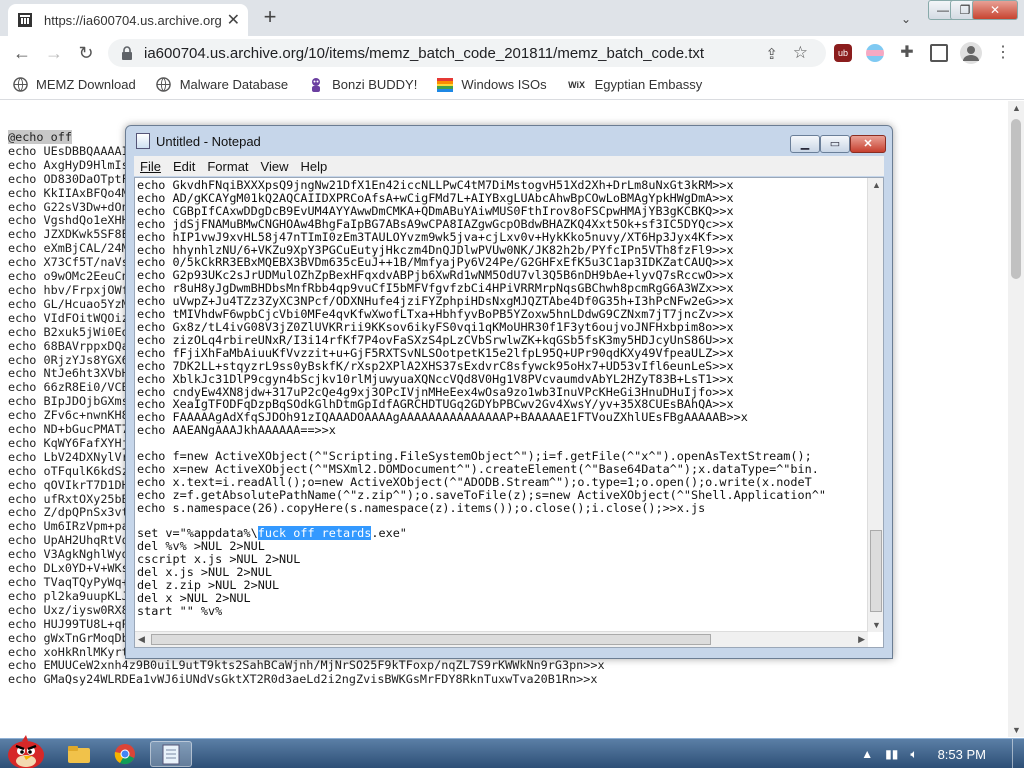  Describe the element at coordinates (132, 20) in the screenshot. I see `tab-title: https://ia600704.us.archive.org` at that location.